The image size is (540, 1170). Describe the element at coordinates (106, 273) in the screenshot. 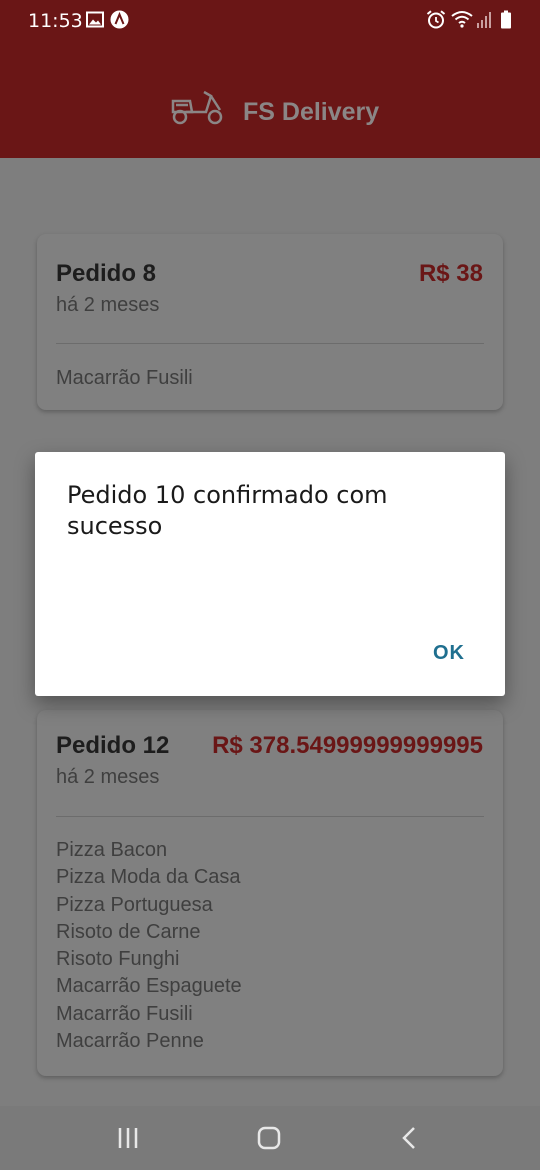

I see `order-title: Pedido 8` at that location.